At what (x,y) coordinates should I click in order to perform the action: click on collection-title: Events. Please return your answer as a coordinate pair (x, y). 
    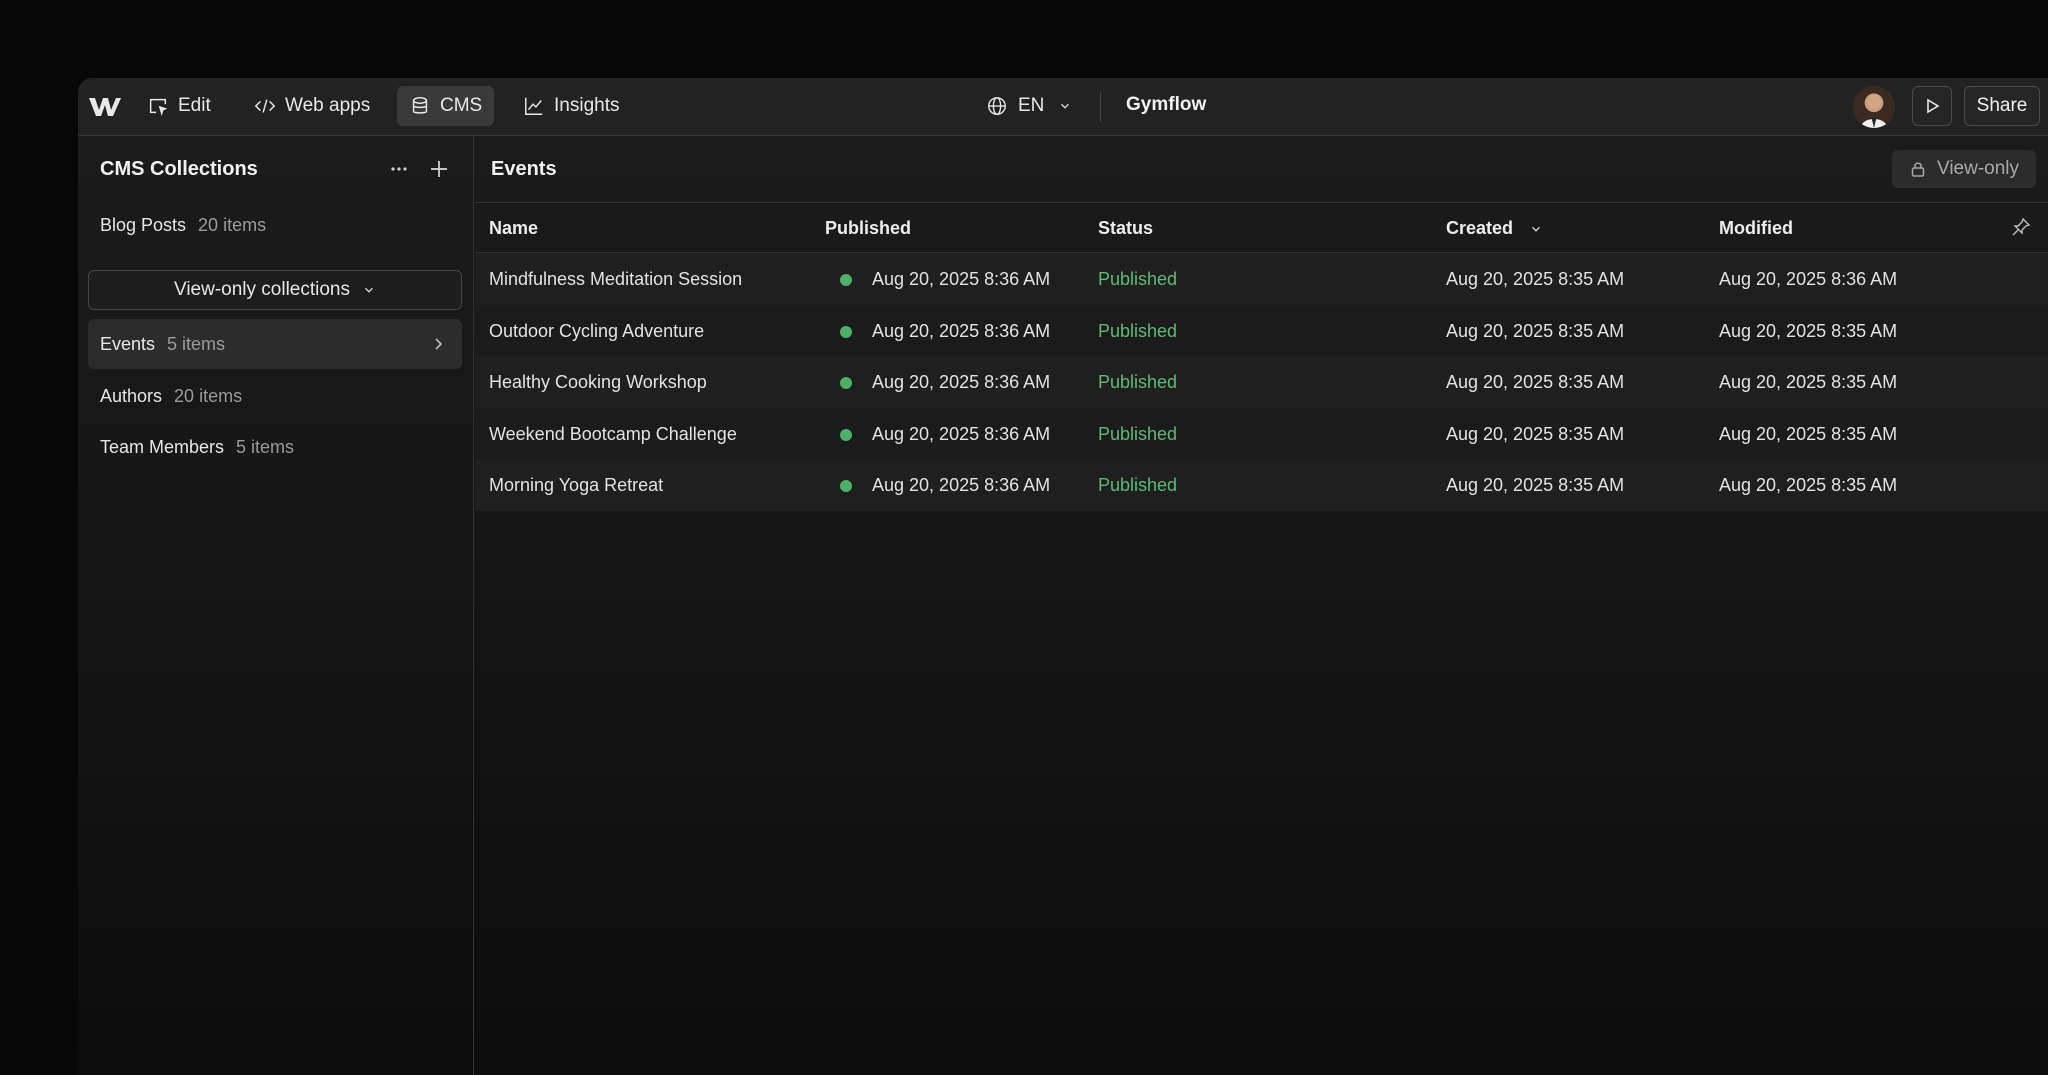
    Looking at the image, I should click on (524, 169).